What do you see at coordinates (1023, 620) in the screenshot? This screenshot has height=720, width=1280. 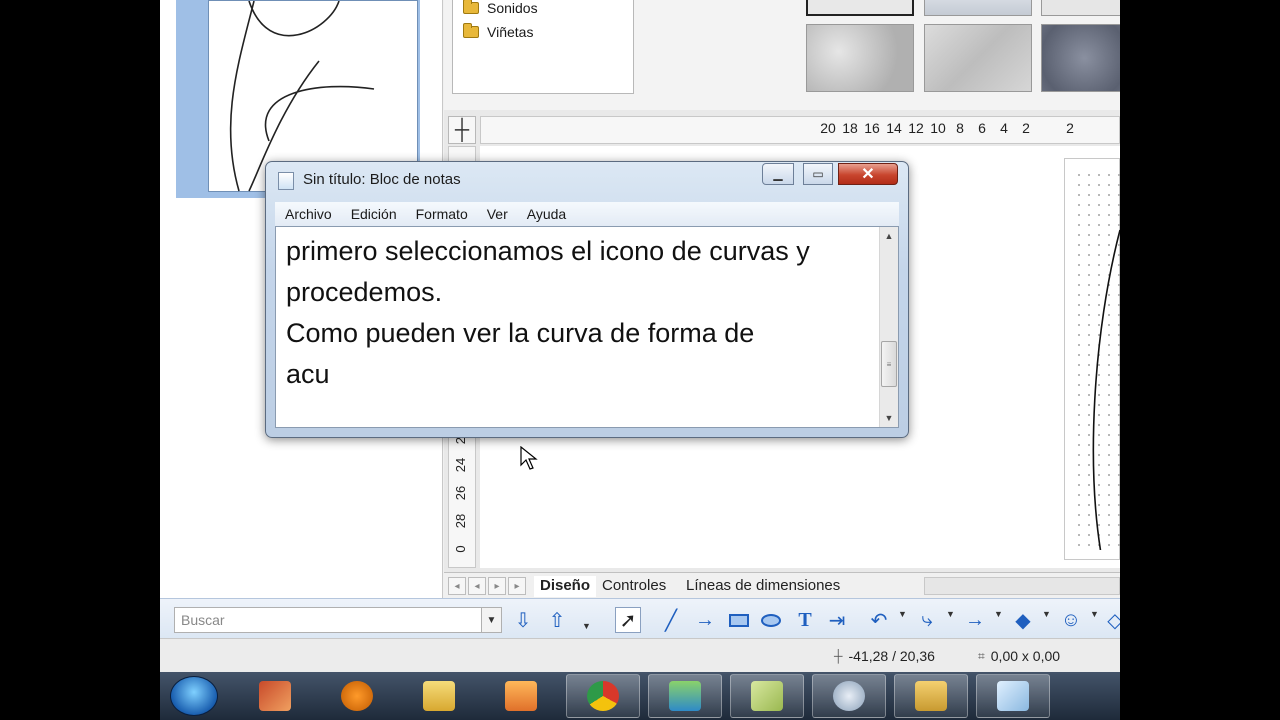 I see `diamond-icon: ◆` at bounding box center [1023, 620].